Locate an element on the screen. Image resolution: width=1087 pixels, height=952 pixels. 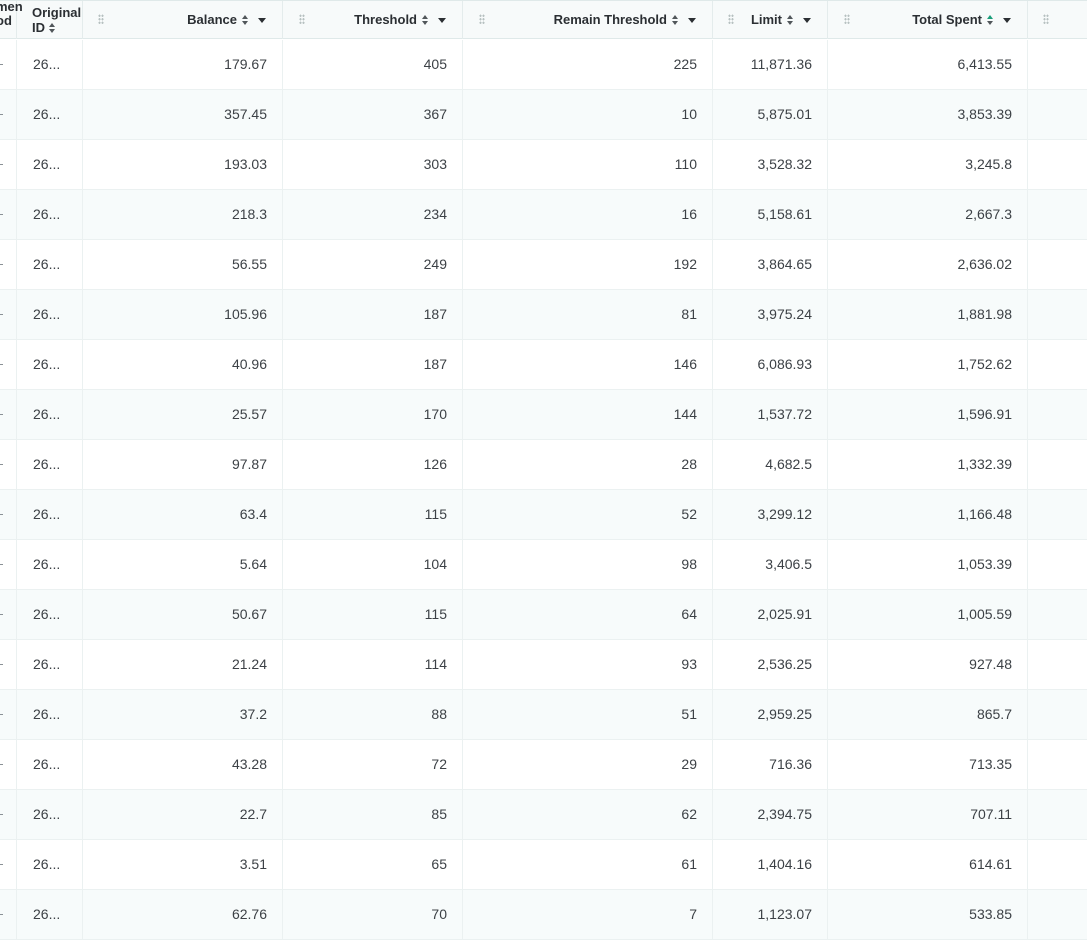
table-row: 26... 3.51 65 61 1,404.16 614.61 is located at coordinates (543, 865).